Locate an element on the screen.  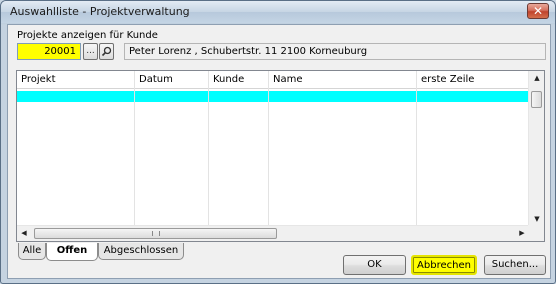
search-kunde-button is located at coordinates (106, 51).